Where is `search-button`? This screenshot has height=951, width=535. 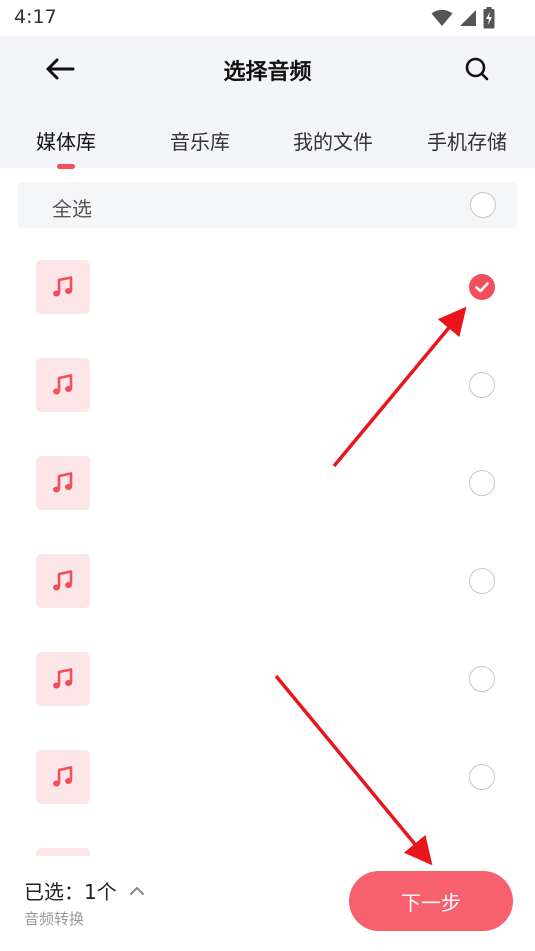 search-button is located at coordinates (477, 69).